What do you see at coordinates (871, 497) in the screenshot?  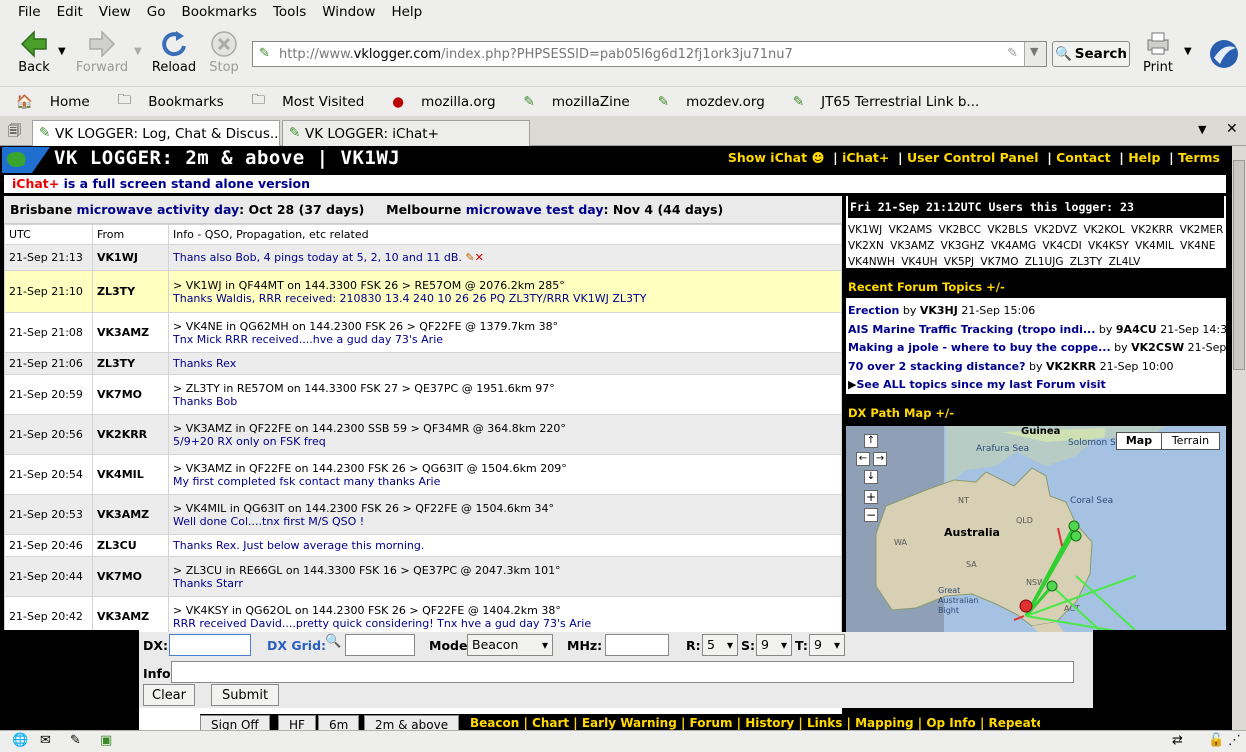 I see `zoom-in-button: +` at bounding box center [871, 497].